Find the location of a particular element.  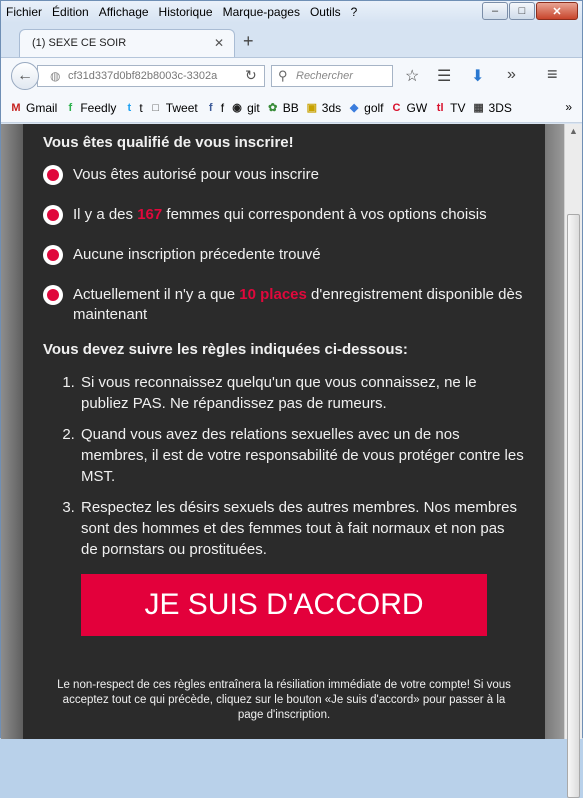

menu-help: ? is located at coordinates (354, 12).